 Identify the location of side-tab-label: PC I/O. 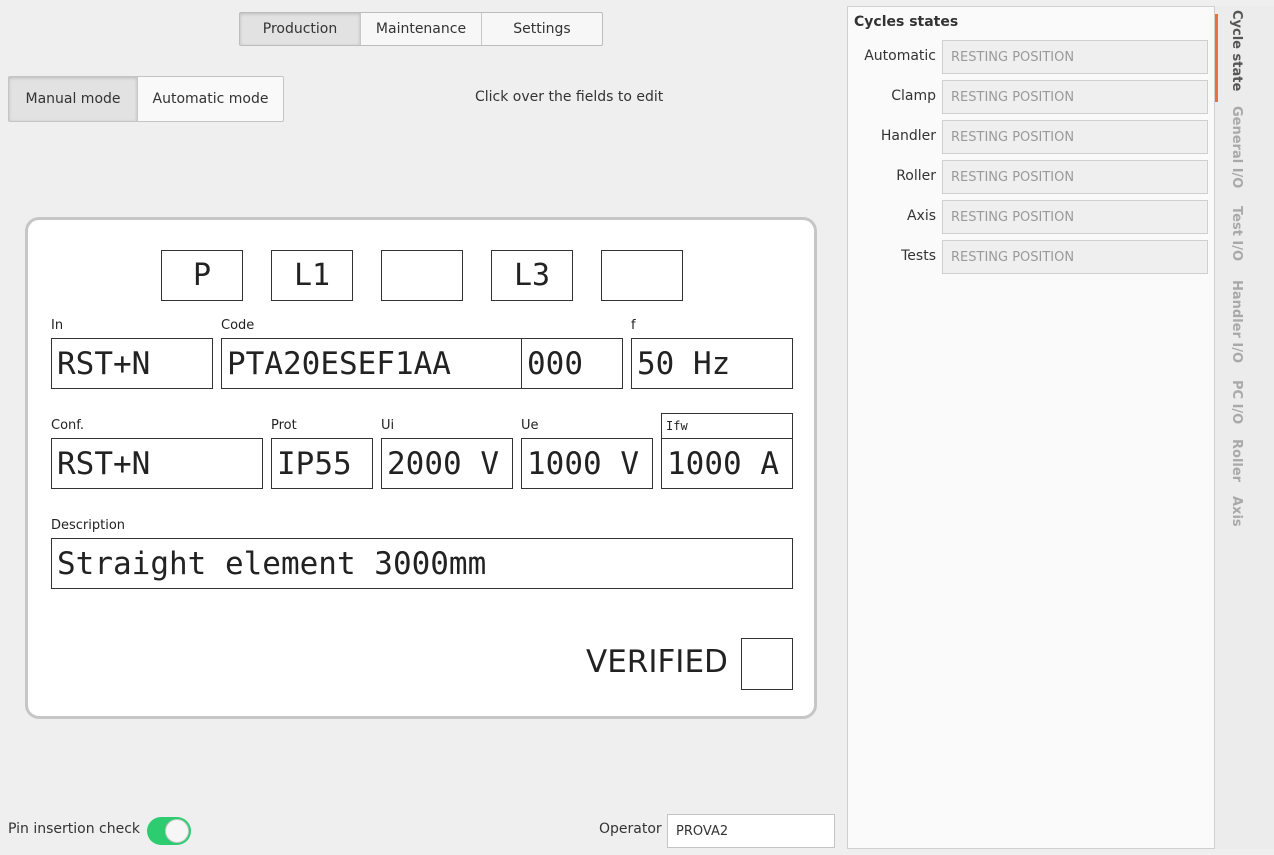
(1236, 402).